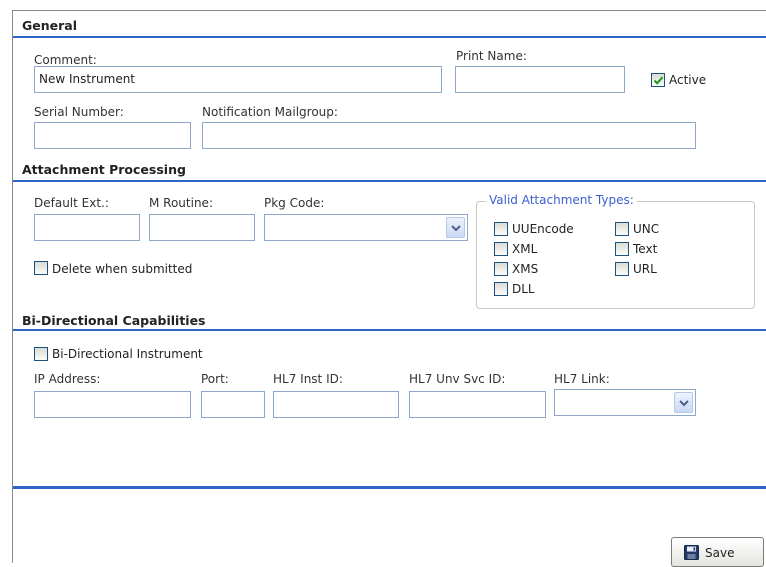 The image size is (766, 567). What do you see at coordinates (540, 79) in the screenshot?
I see `print-name-field` at bounding box center [540, 79].